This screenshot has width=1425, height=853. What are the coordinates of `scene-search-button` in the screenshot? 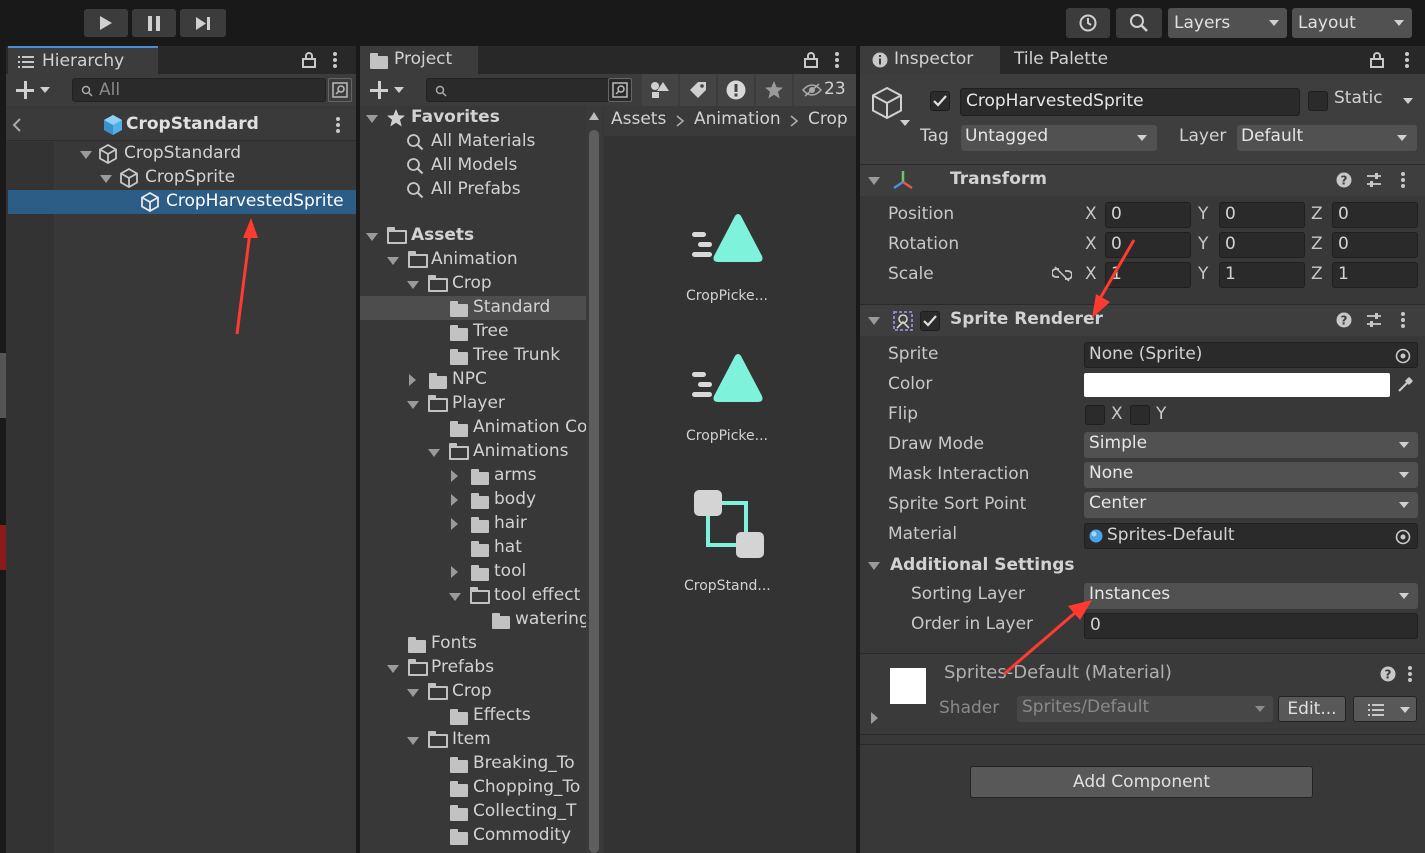 It's located at (620, 90).